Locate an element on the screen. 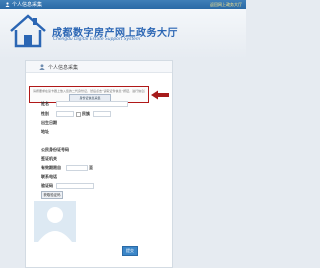 This screenshot has height=268, width=320. top-bar-title-group: 个人信息采集 is located at coordinates (23, 4).